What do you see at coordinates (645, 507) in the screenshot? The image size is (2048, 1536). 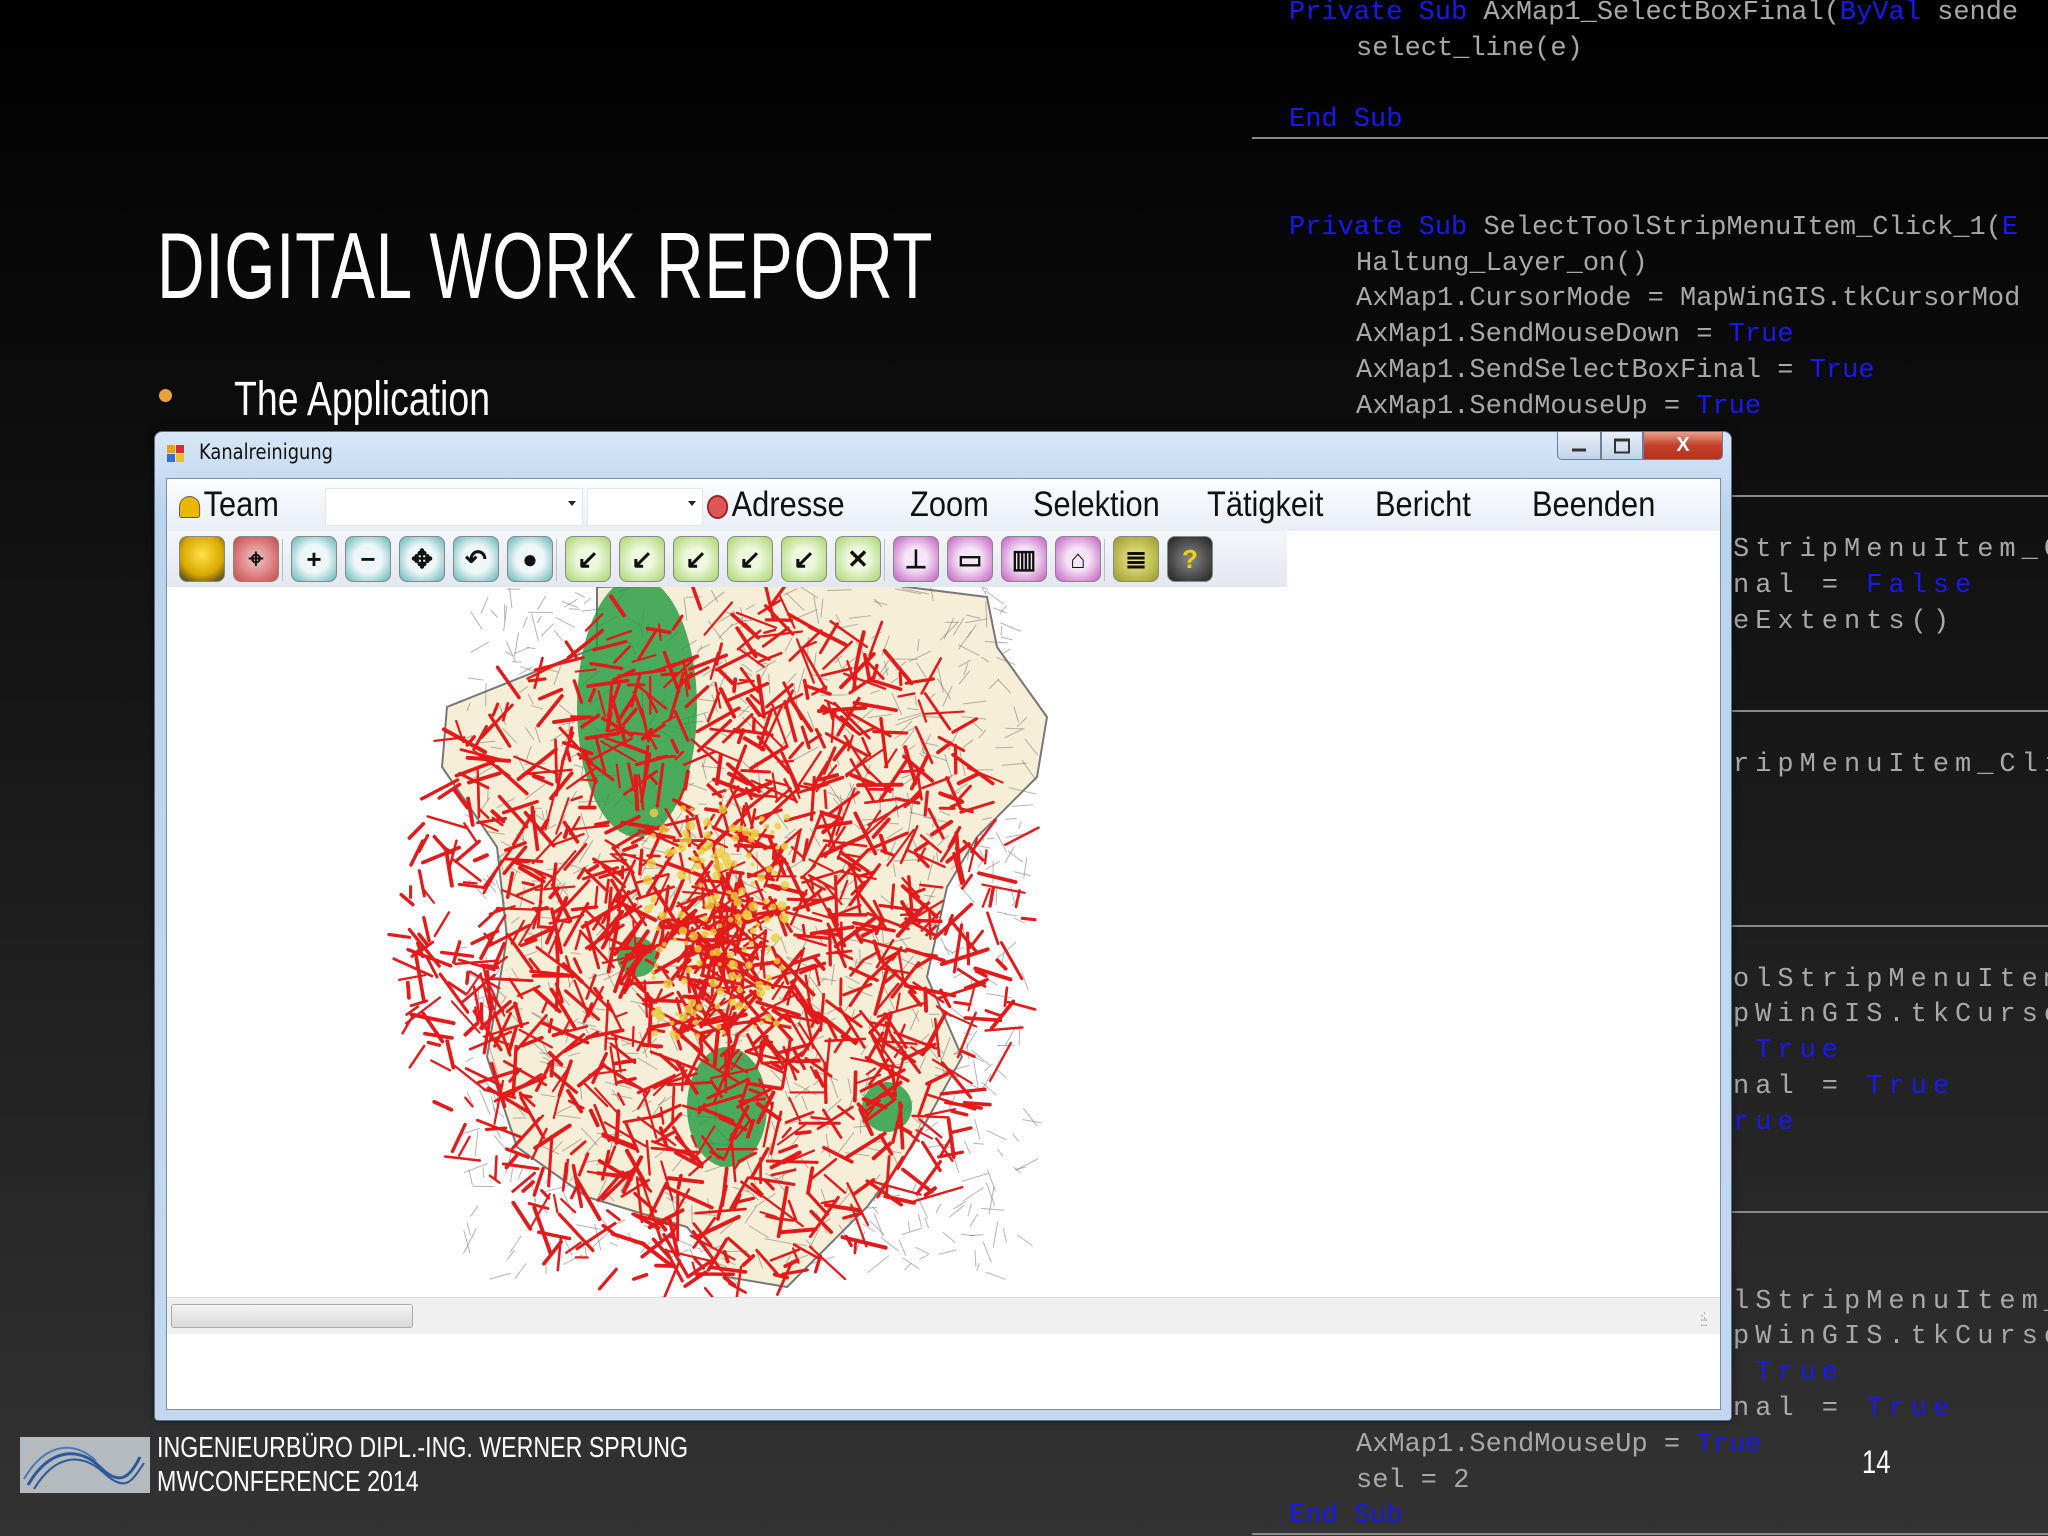 I see `member-combobox` at bounding box center [645, 507].